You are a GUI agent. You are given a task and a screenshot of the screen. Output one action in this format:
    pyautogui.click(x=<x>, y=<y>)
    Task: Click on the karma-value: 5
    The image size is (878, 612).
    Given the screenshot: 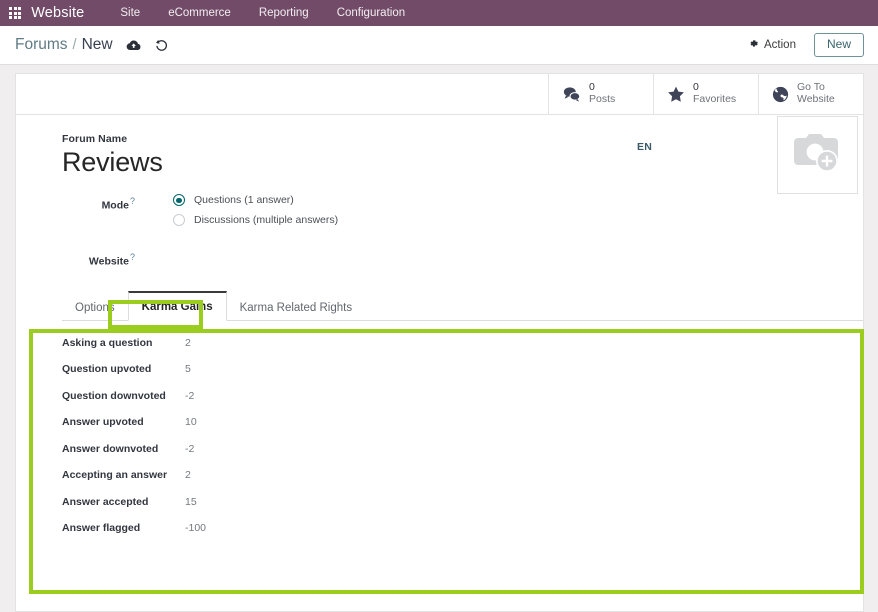 What is the action you would take?
    pyautogui.click(x=182, y=369)
    